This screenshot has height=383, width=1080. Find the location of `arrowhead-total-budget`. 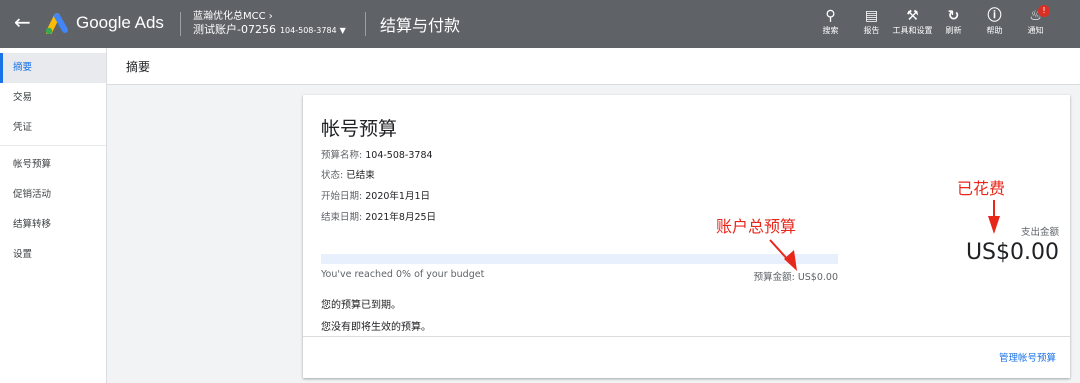

arrowhead-total-budget is located at coordinates (790, 260).